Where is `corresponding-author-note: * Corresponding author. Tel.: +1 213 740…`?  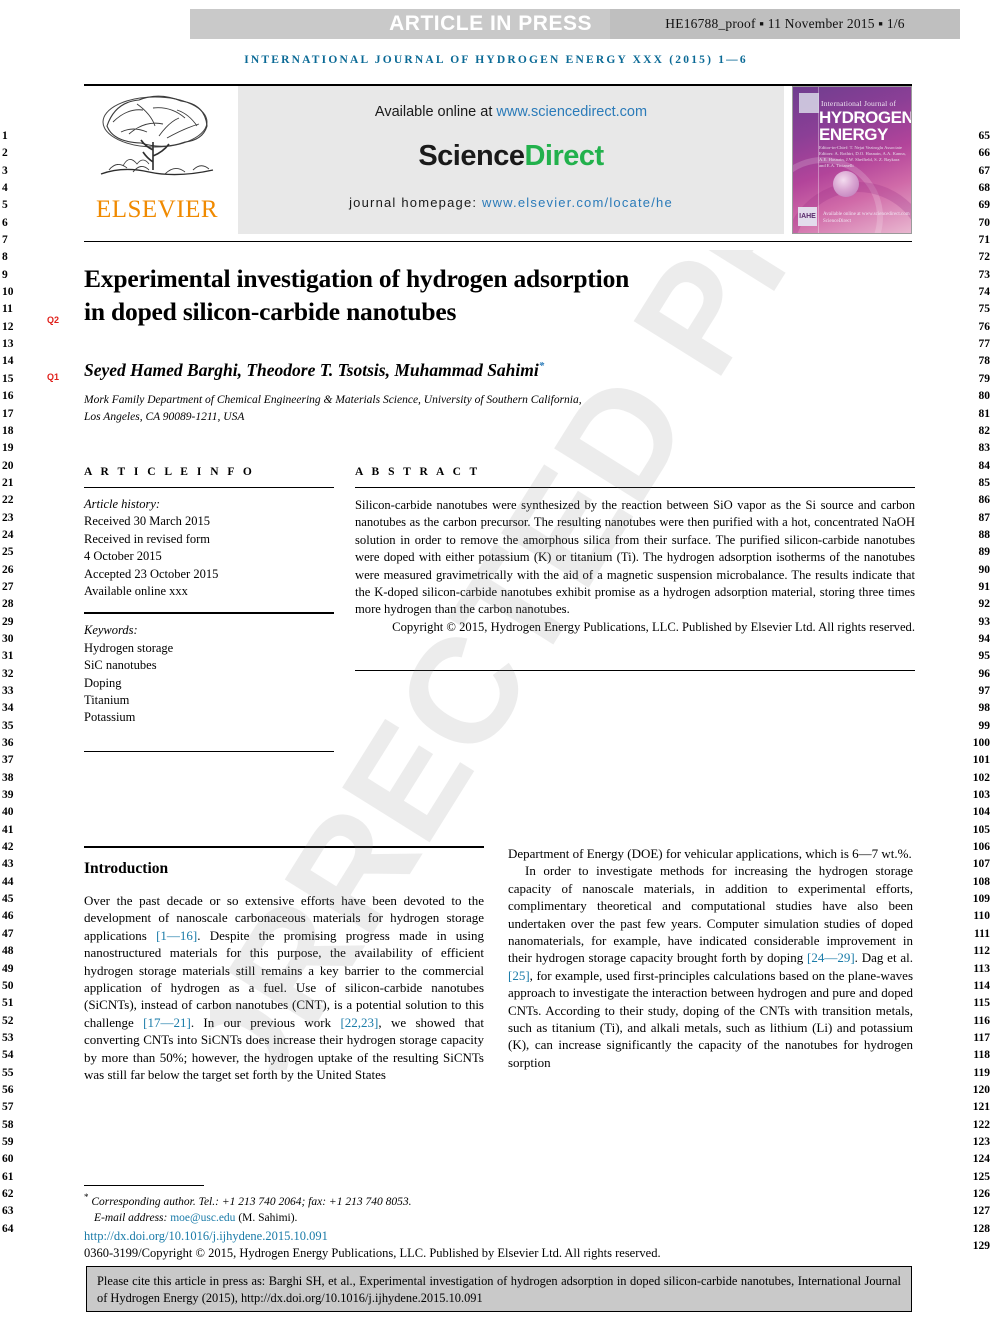 corresponding-author-note: * Corresponding author. Tel.: +1 213 740… is located at coordinates (364, 1199).